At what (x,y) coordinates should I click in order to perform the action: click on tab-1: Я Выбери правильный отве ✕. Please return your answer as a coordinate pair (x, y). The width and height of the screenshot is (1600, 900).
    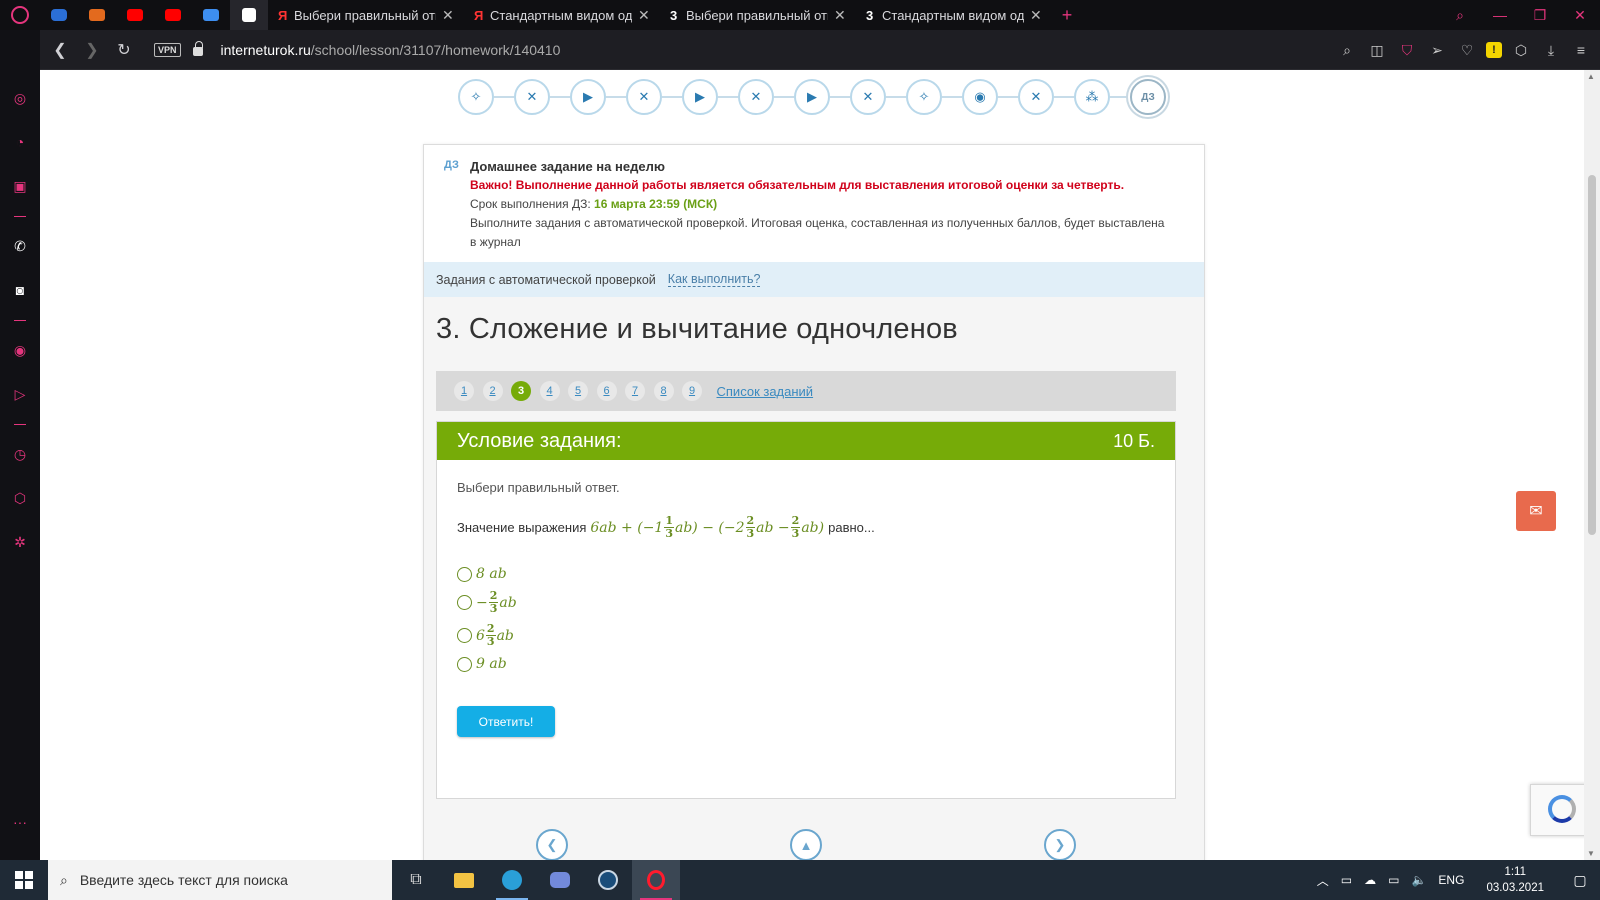
    Looking at the image, I should click on (366, 15).